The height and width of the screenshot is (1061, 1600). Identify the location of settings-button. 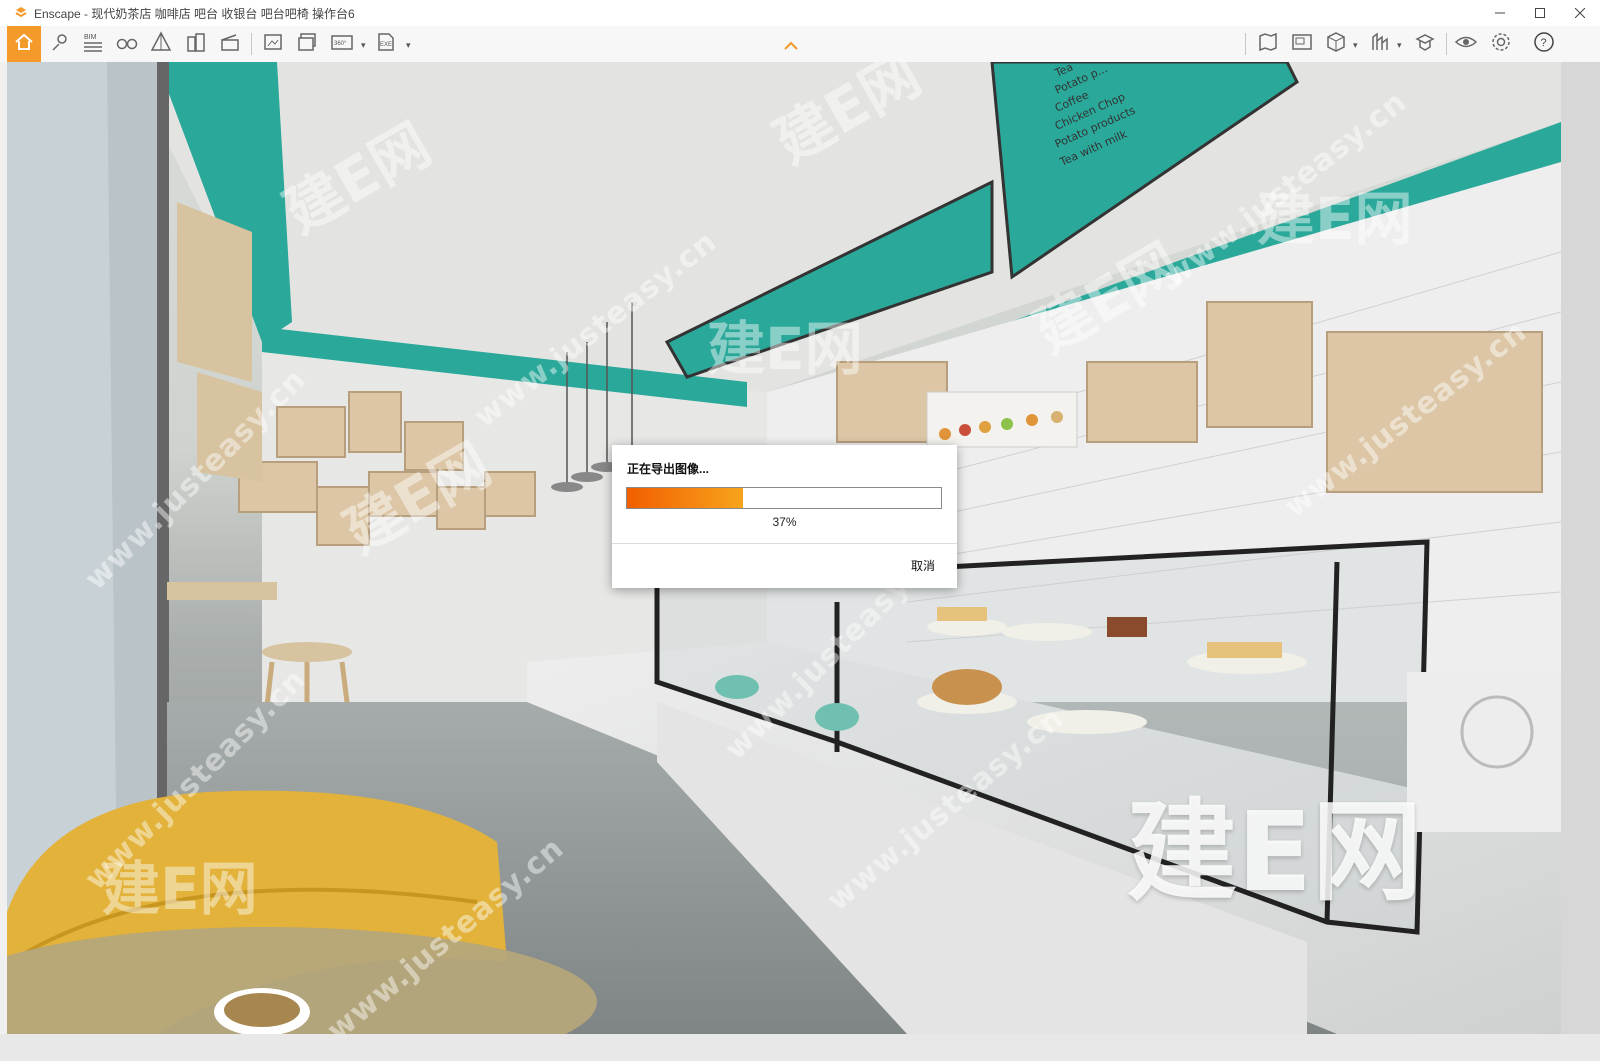
(1501, 44).